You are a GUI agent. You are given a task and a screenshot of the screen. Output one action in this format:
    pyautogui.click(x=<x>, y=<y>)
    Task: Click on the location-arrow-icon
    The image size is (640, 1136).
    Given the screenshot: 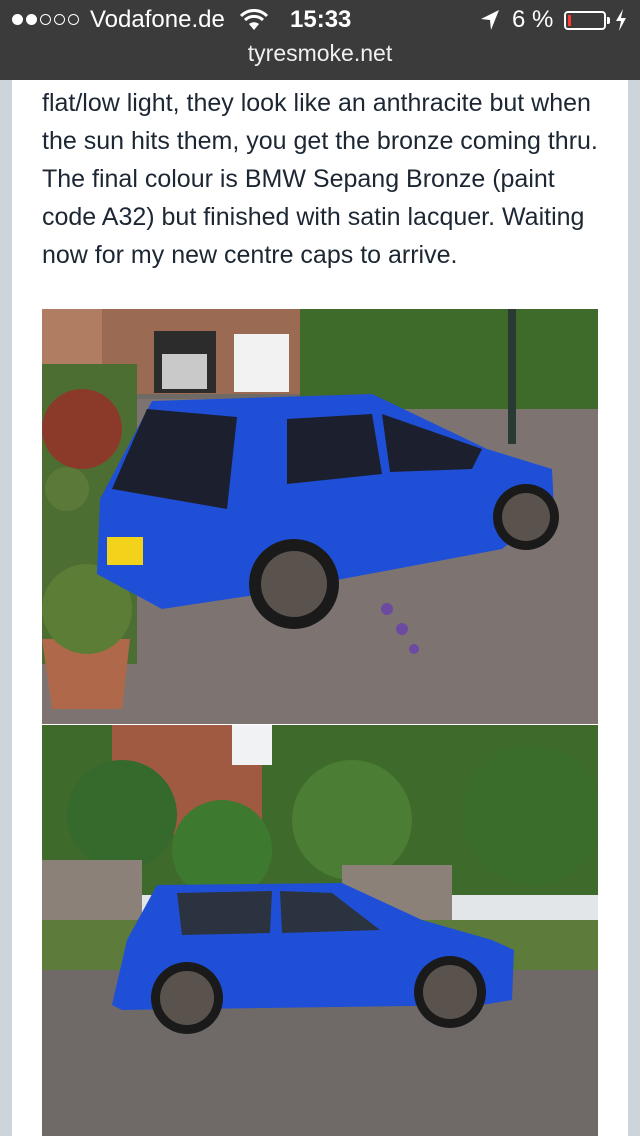 What is the action you would take?
    pyautogui.click(x=490, y=22)
    